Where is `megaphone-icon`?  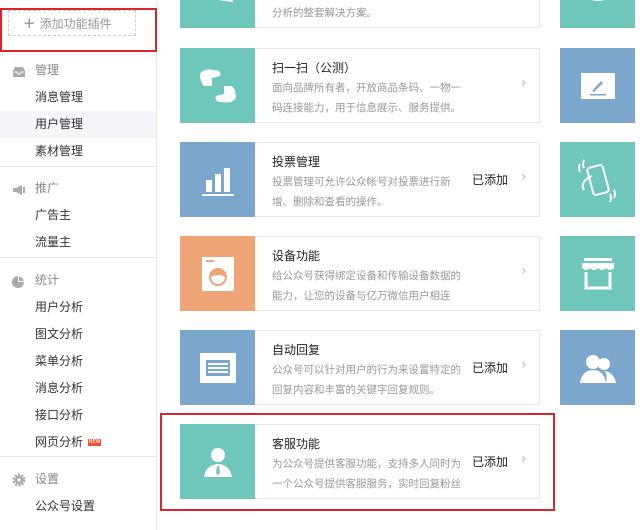
megaphone-icon is located at coordinates (19, 188).